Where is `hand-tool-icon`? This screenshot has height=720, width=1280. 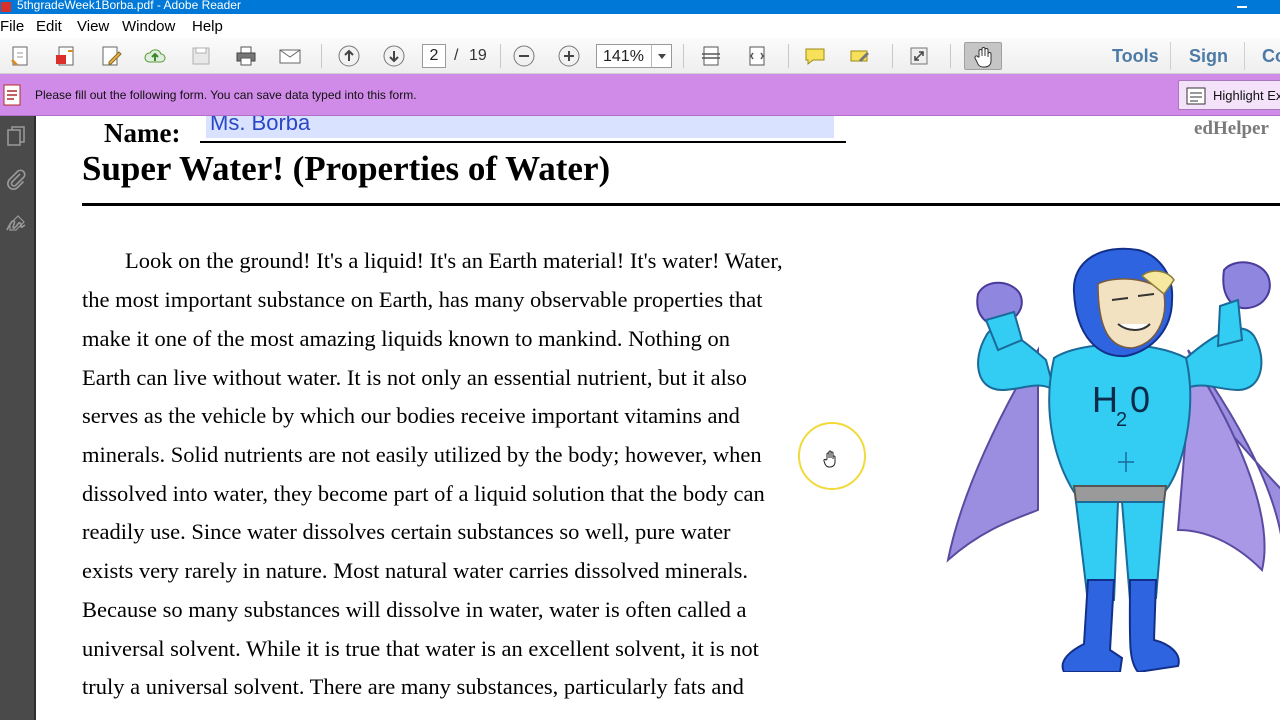
hand-tool-icon is located at coordinates (983, 57).